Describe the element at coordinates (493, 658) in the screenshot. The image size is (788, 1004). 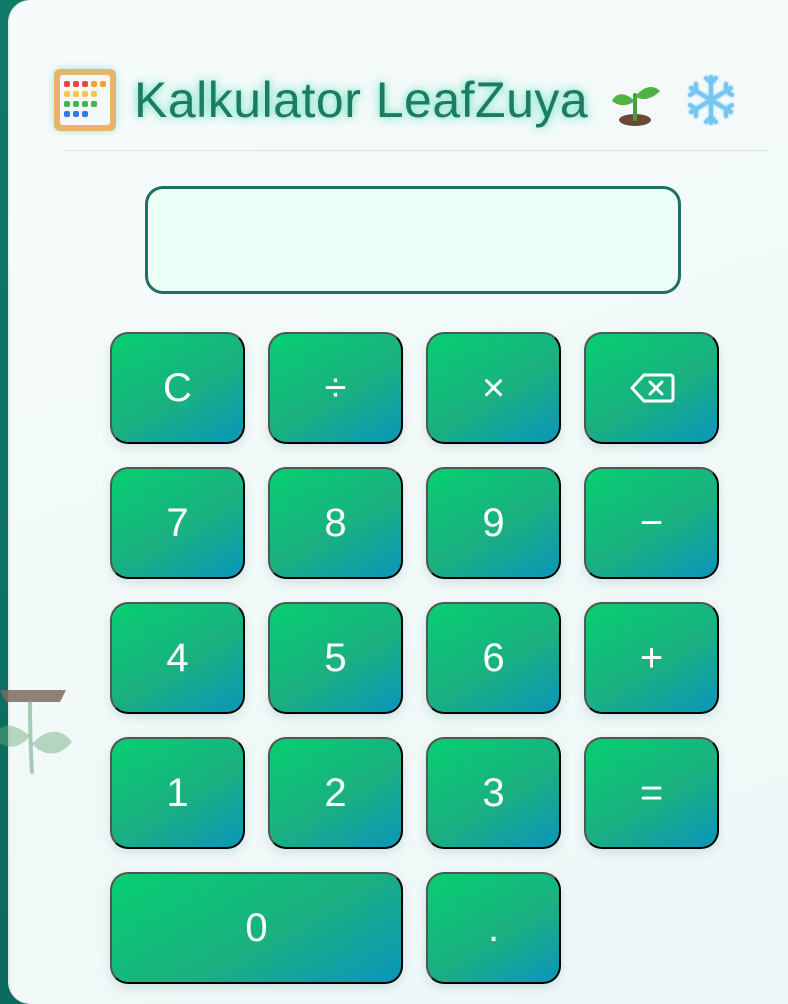
I see `digit-6-button: 6` at that location.